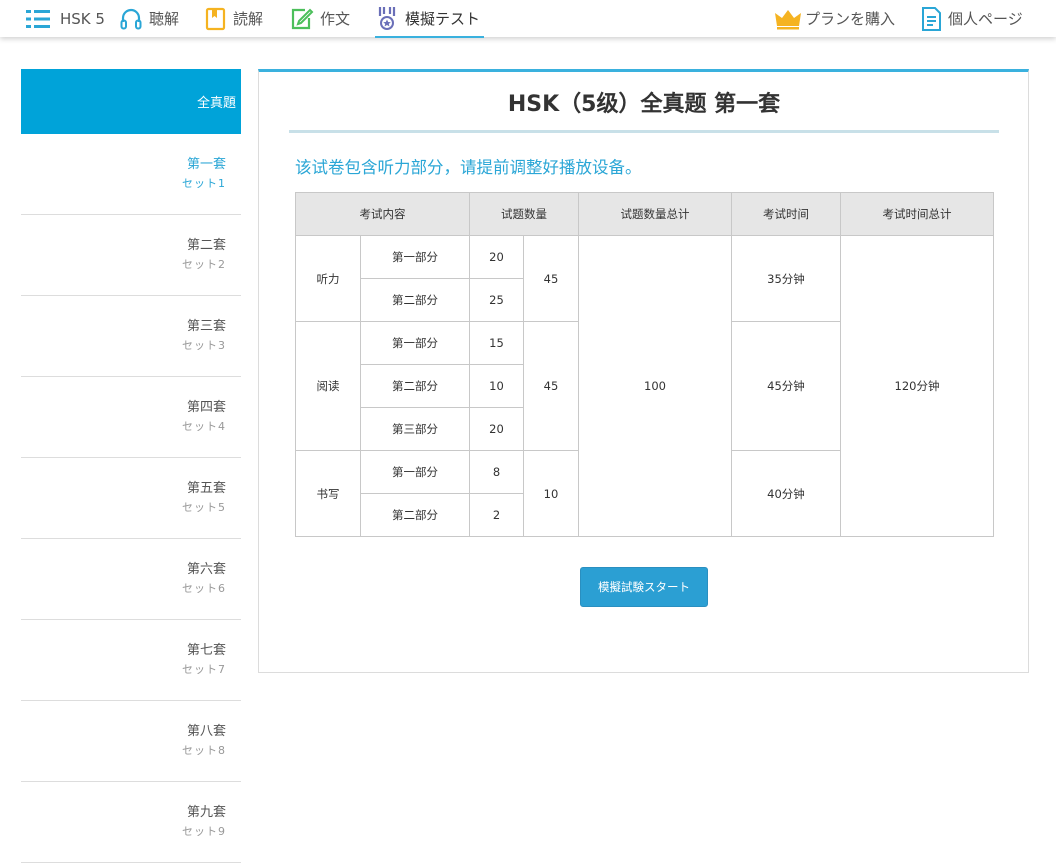 Image resolution: width=1056 pixels, height=865 pixels. Describe the element at coordinates (786, 278) in the screenshot. I see `section-time: 35分钟` at that location.